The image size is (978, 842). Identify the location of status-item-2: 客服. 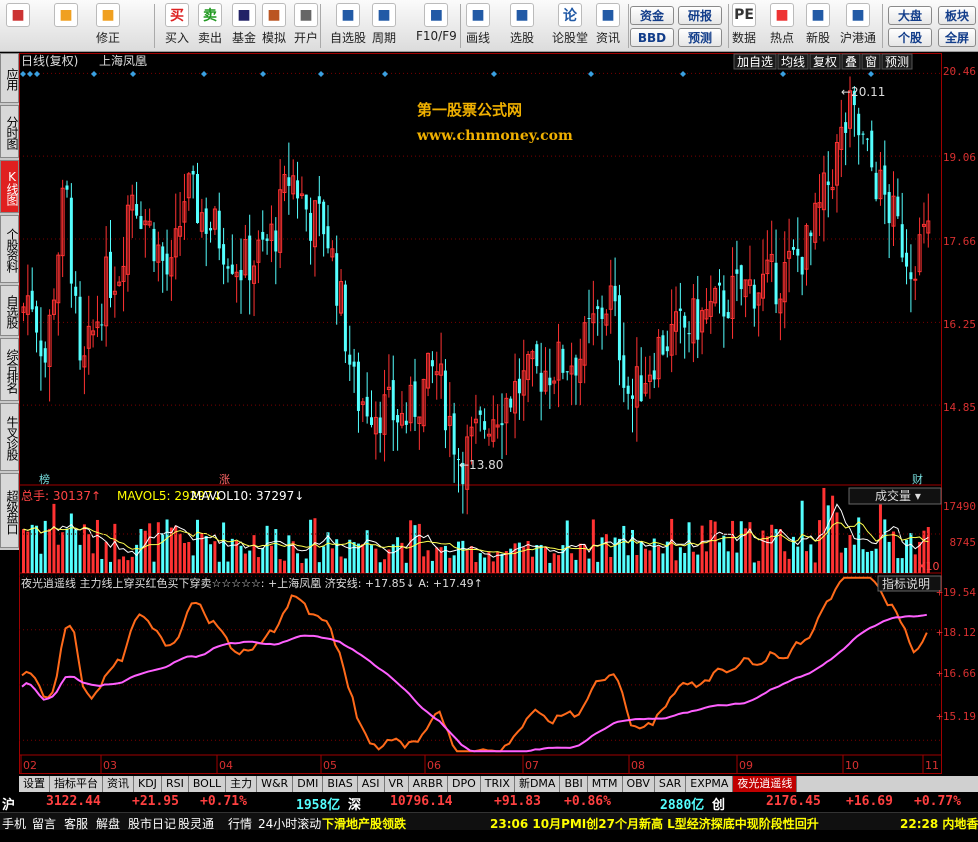
(76, 823).